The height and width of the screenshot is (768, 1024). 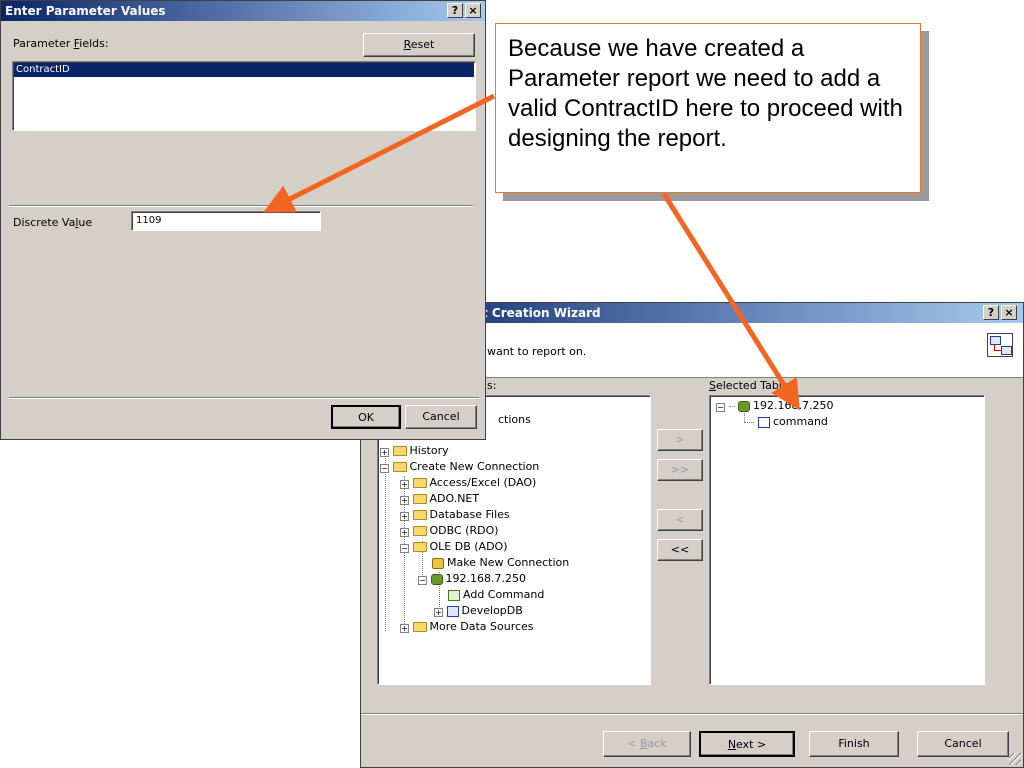 I want to click on parameter-fields-list: ContractID, so click(x=244, y=96).